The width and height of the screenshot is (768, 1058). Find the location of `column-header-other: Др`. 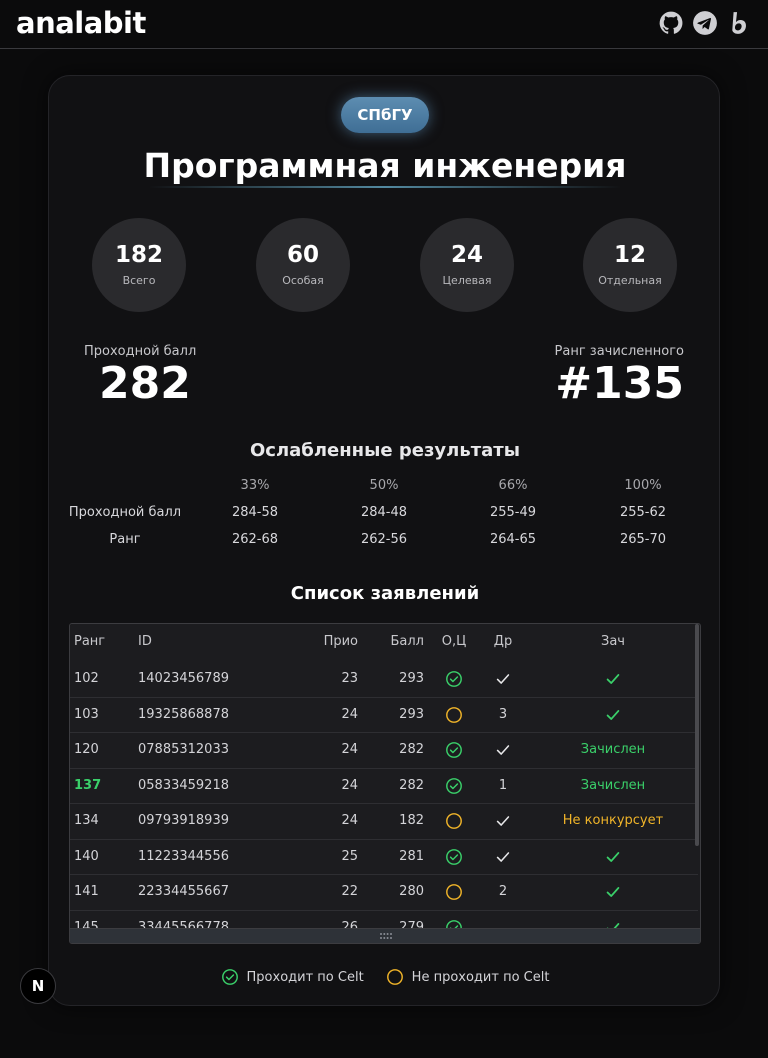

column-header-other: Др is located at coordinates (503, 641).